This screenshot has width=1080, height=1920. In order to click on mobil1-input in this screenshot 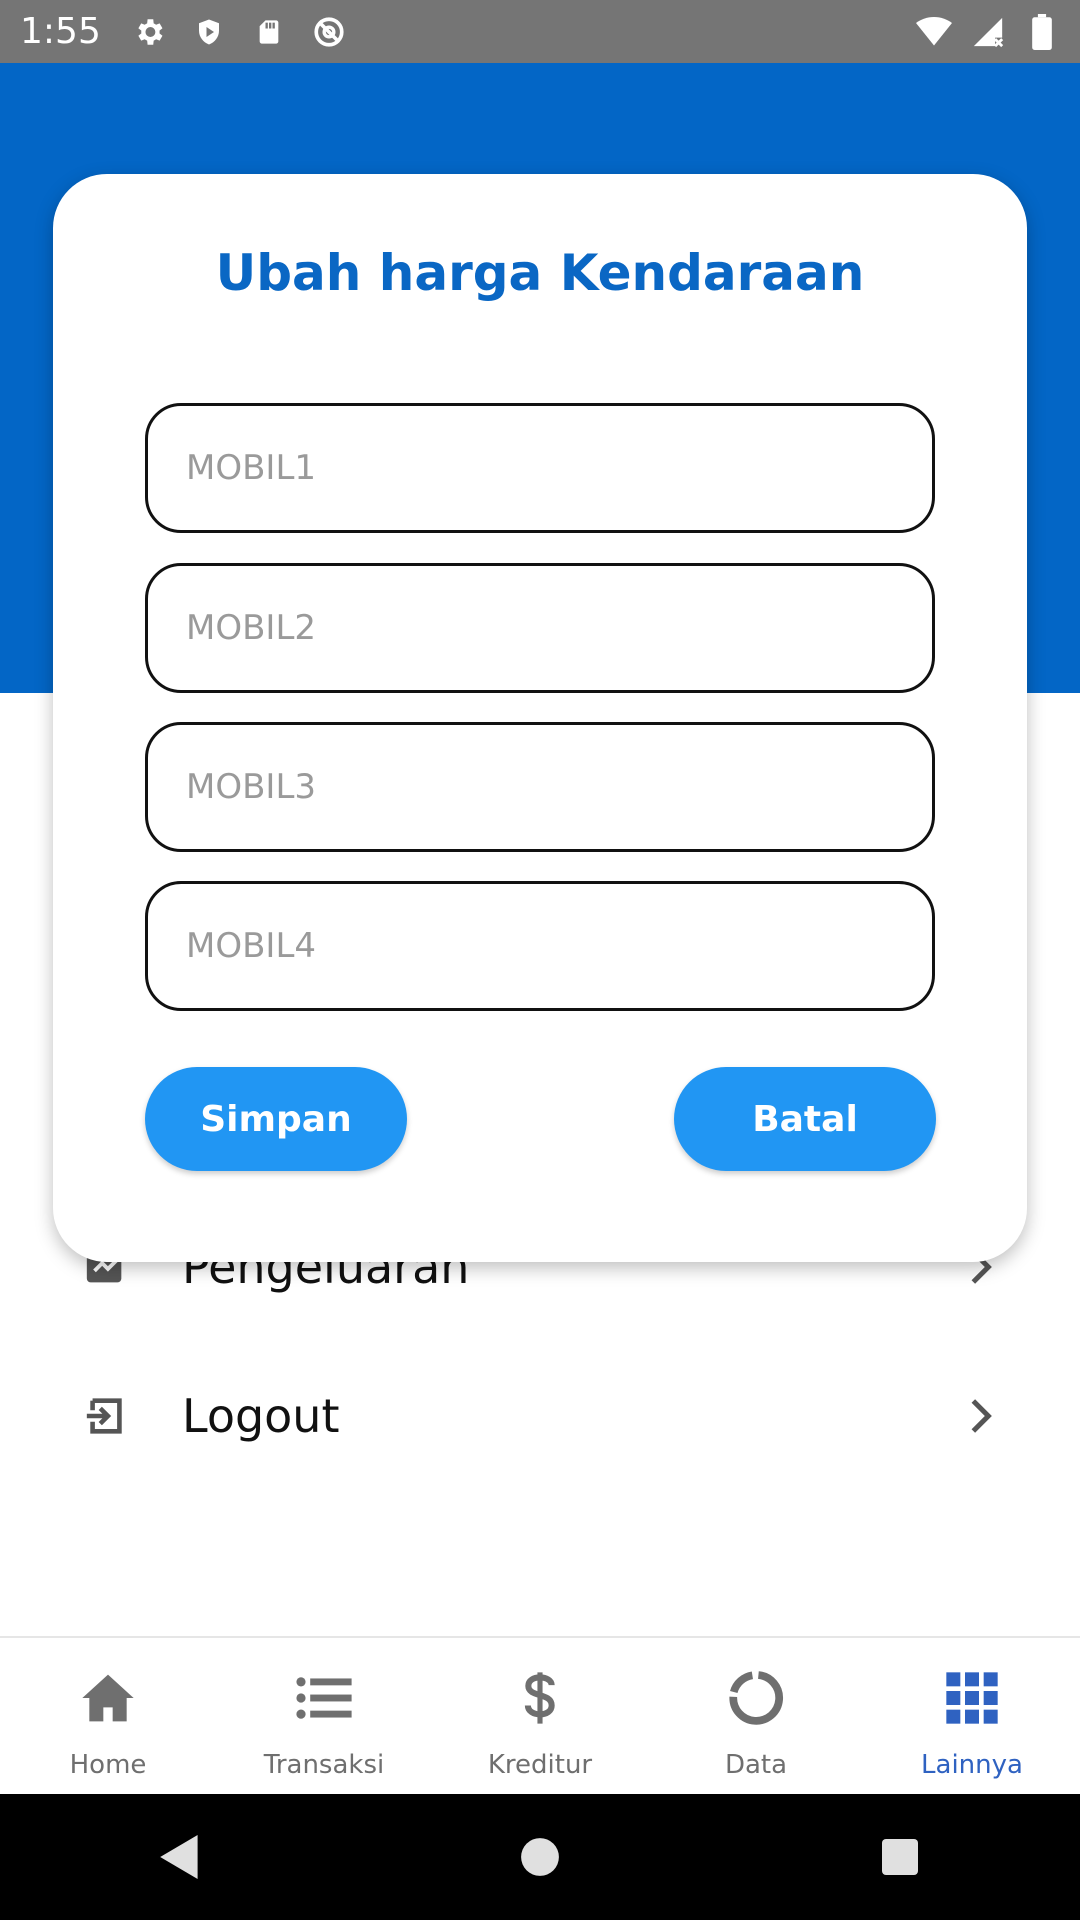, I will do `click(540, 468)`.